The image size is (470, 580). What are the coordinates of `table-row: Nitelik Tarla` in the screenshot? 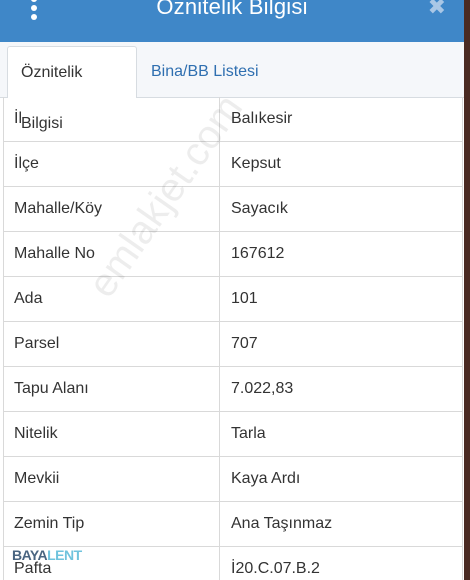 It's located at (233, 434).